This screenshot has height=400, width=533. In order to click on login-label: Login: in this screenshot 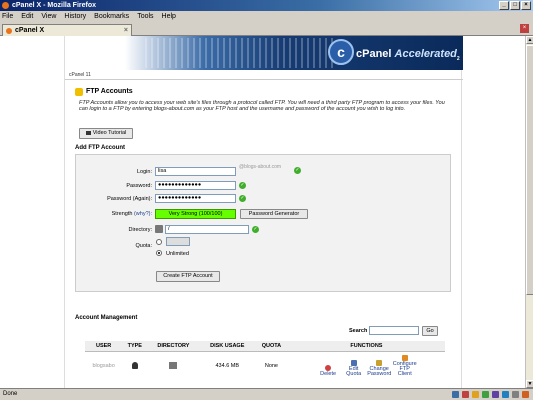, I will do `click(144, 172)`.